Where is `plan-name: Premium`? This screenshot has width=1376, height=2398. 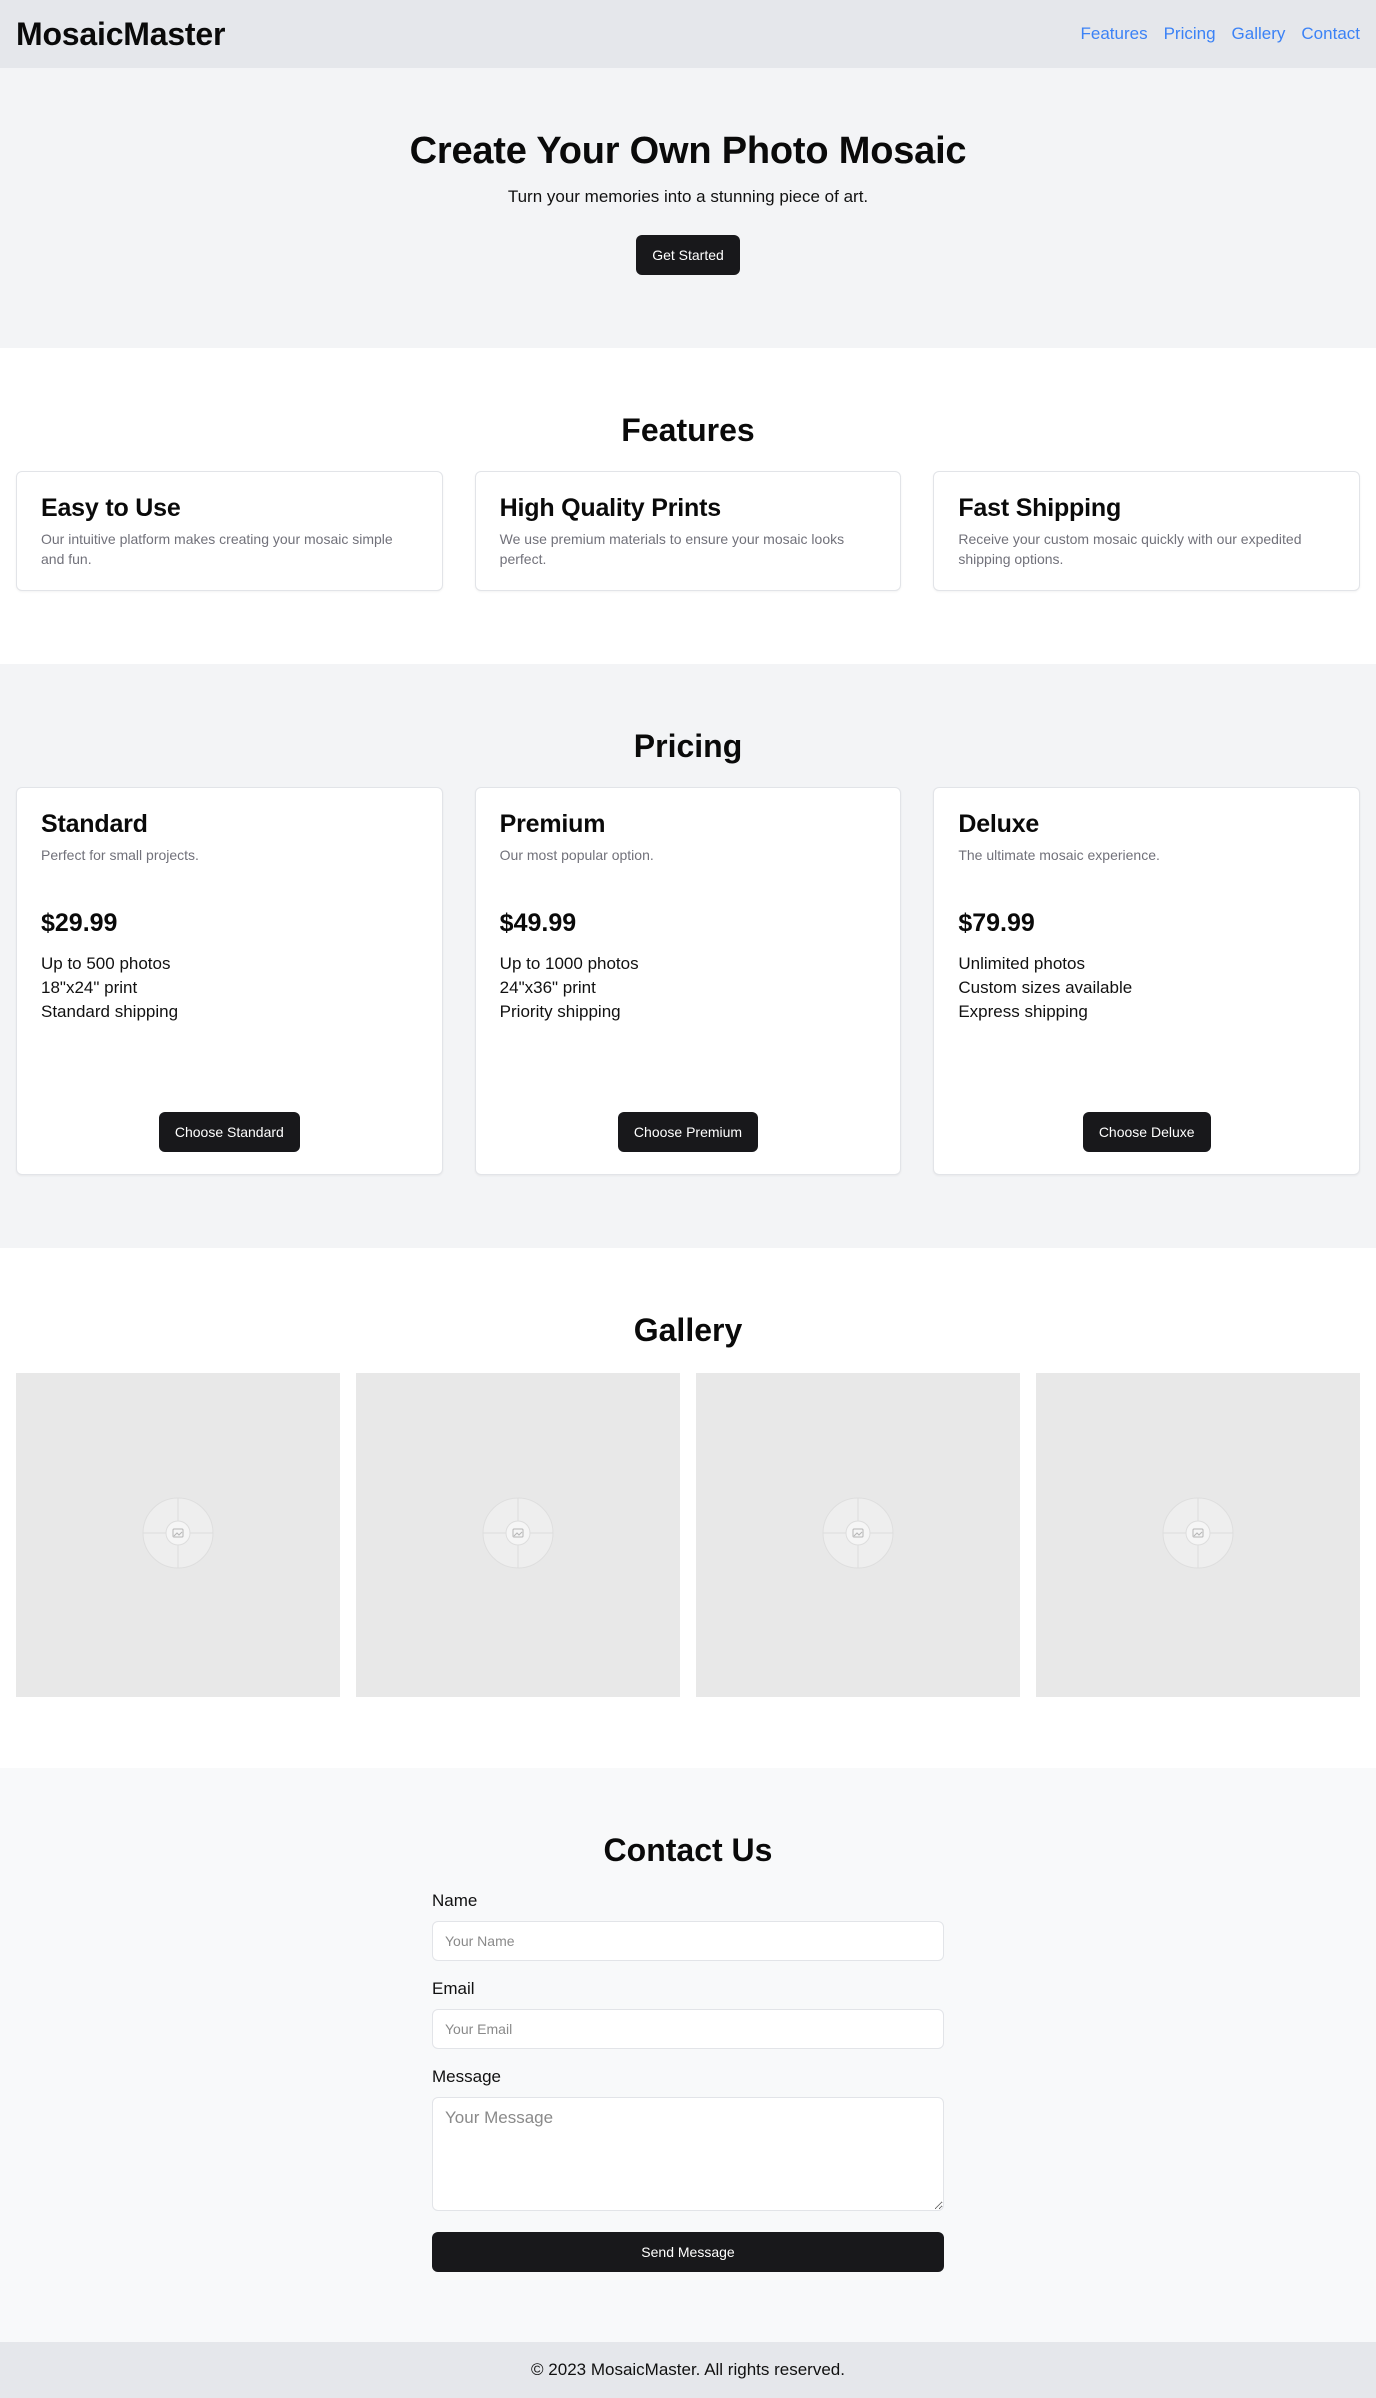 plan-name: Premium is located at coordinates (552, 824).